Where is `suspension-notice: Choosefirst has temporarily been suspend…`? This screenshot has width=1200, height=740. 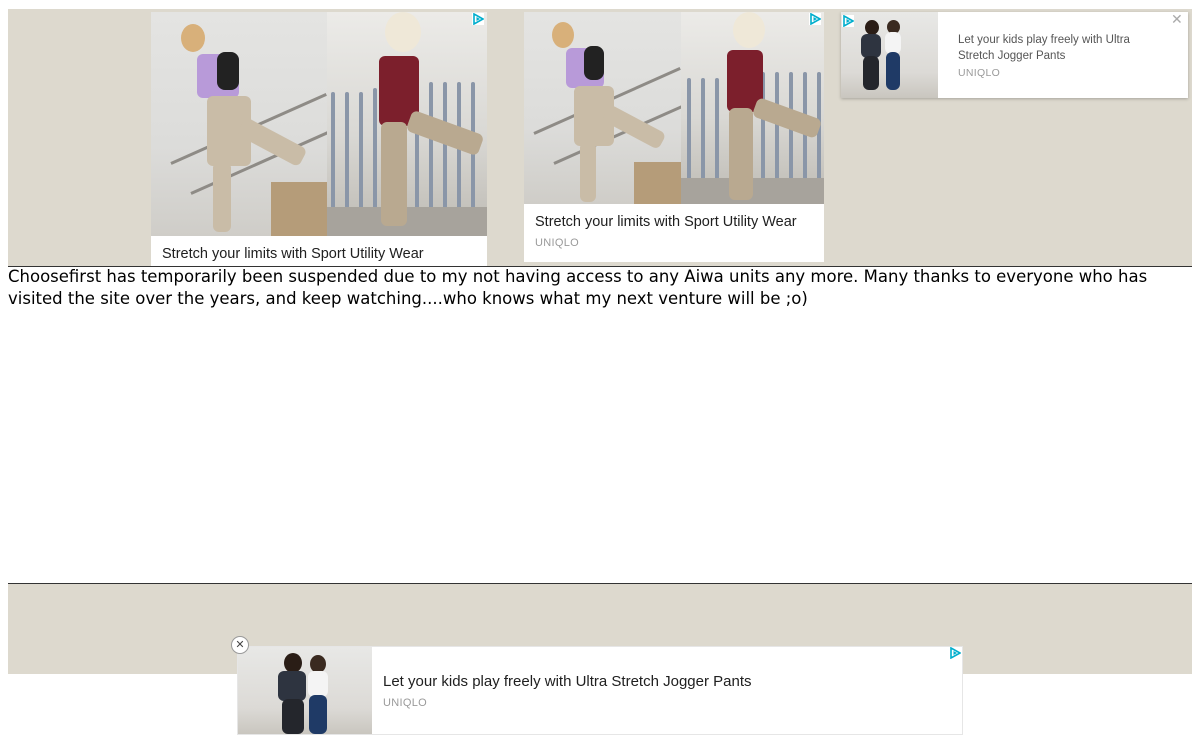 suspension-notice: Choosefirst has temporarily been suspend… is located at coordinates (578, 287).